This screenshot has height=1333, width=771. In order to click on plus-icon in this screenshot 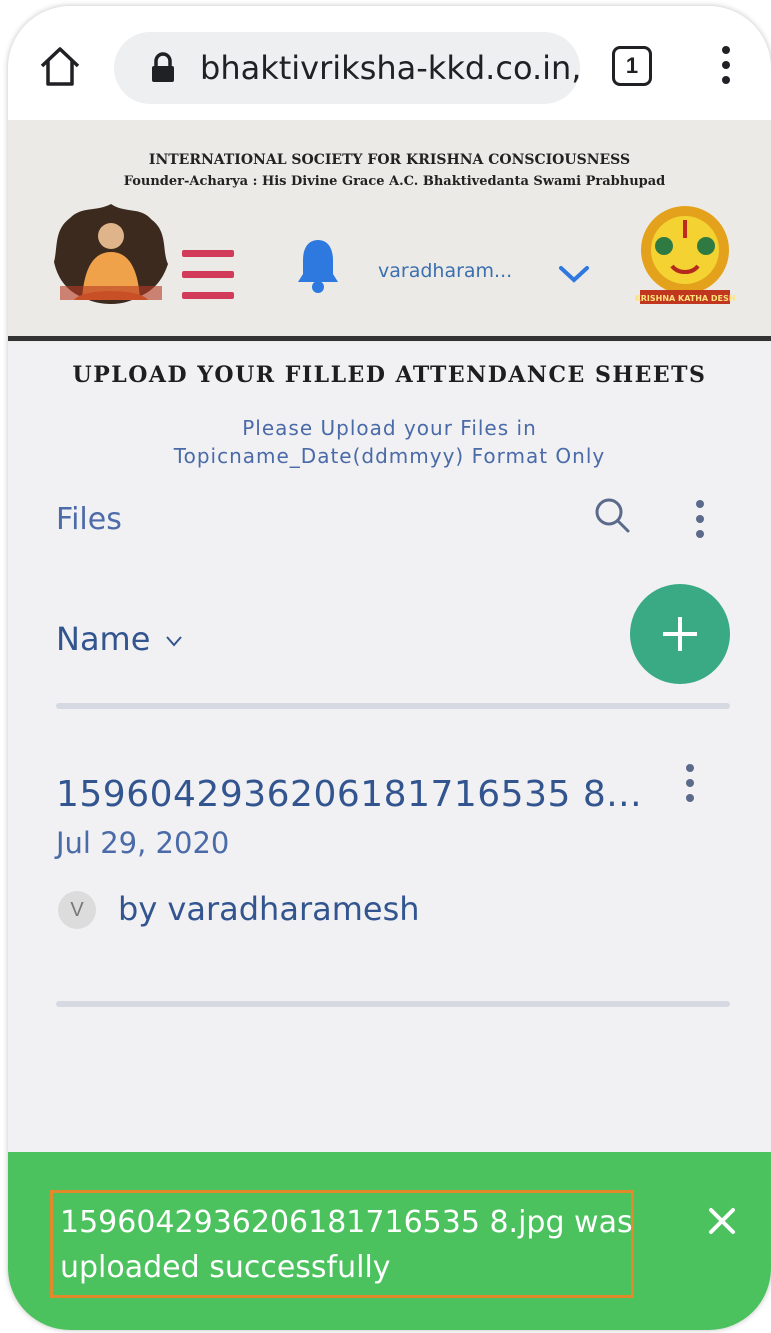, I will do `click(680, 634)`.